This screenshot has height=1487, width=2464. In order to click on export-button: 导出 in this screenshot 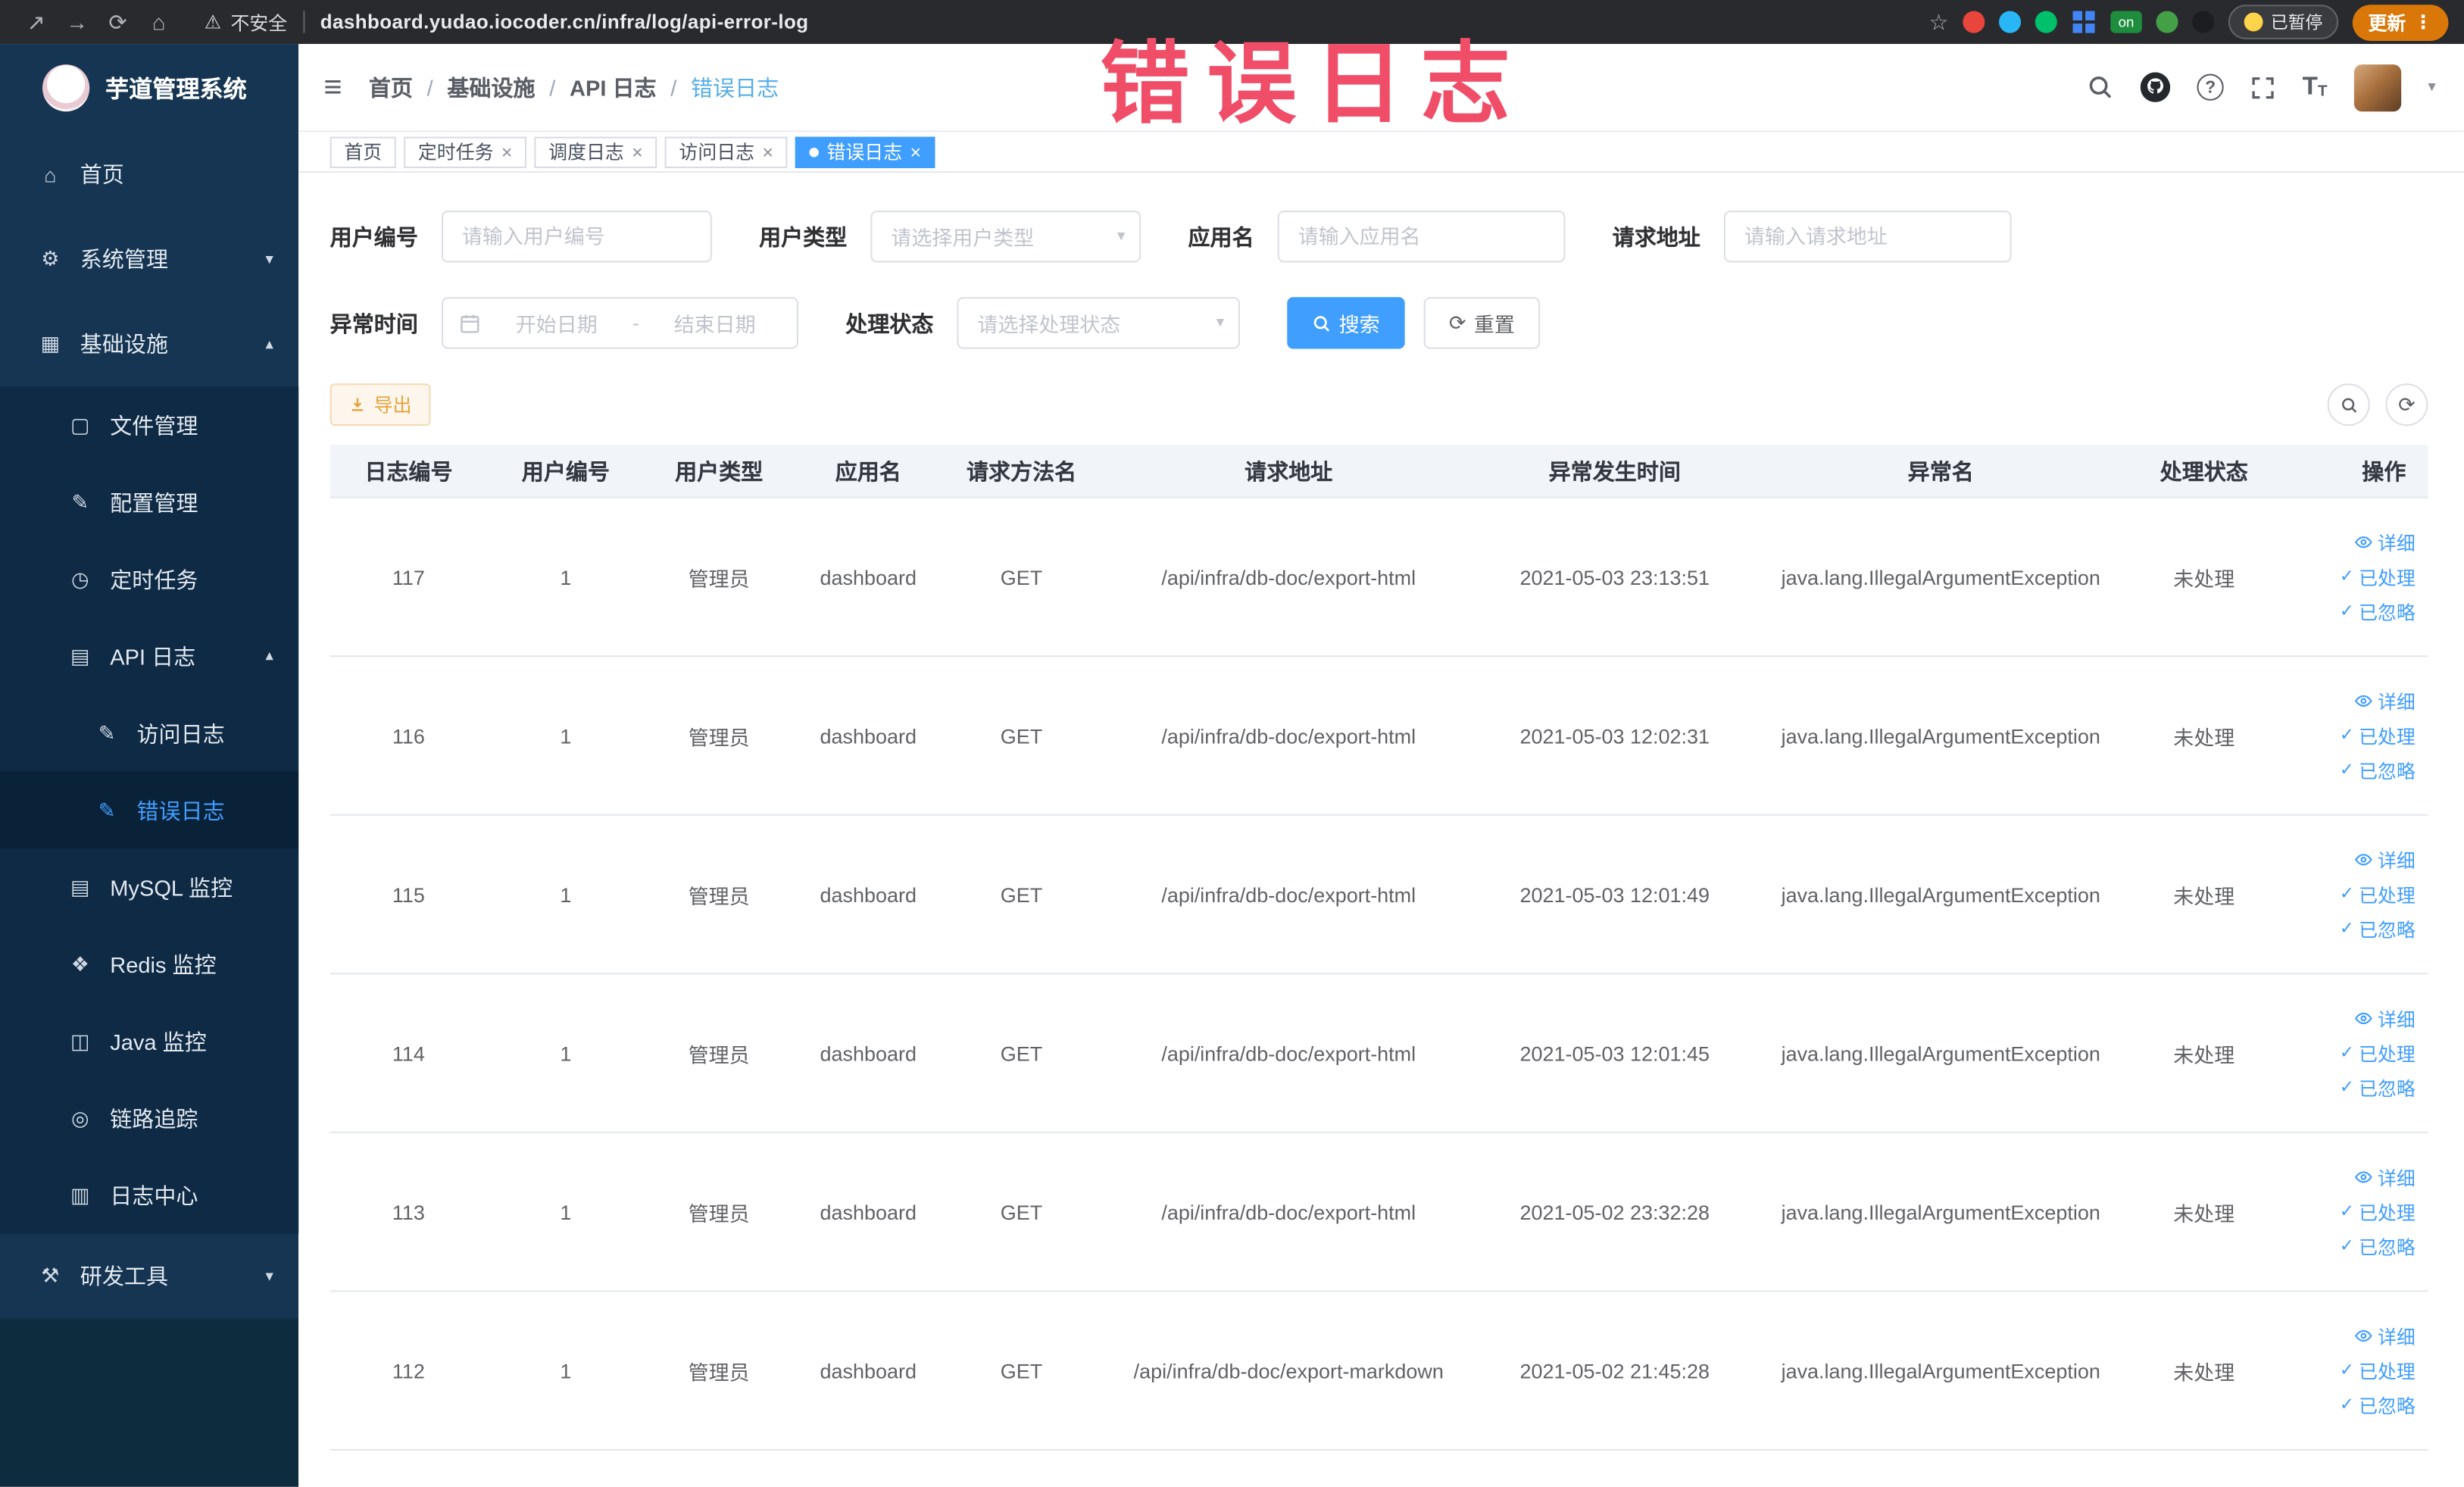, I will do `click(380, 404)`.